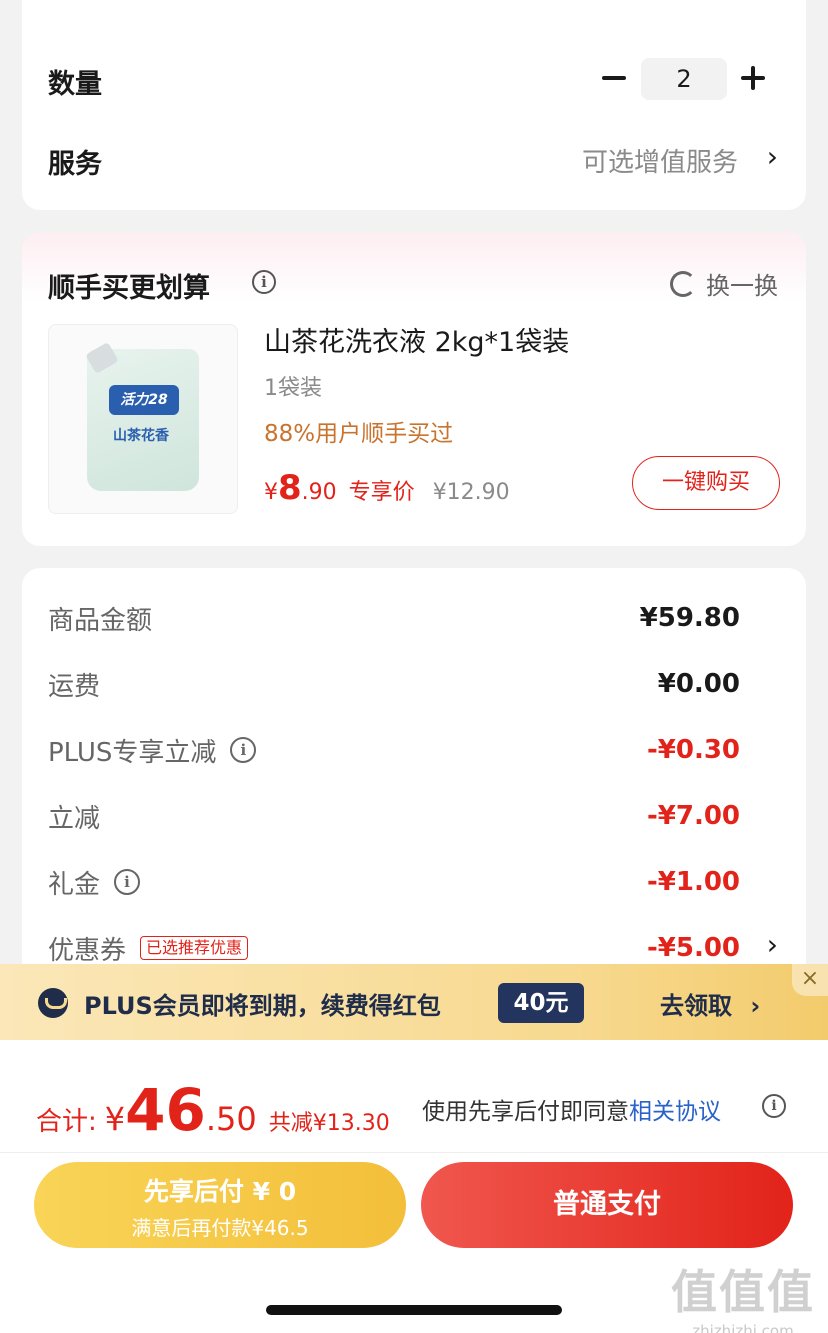 The image size is (828, 1333). Describe the element at coordinates (381, 492) in the screenshot. I see `price-tag: 专享价` at that location.